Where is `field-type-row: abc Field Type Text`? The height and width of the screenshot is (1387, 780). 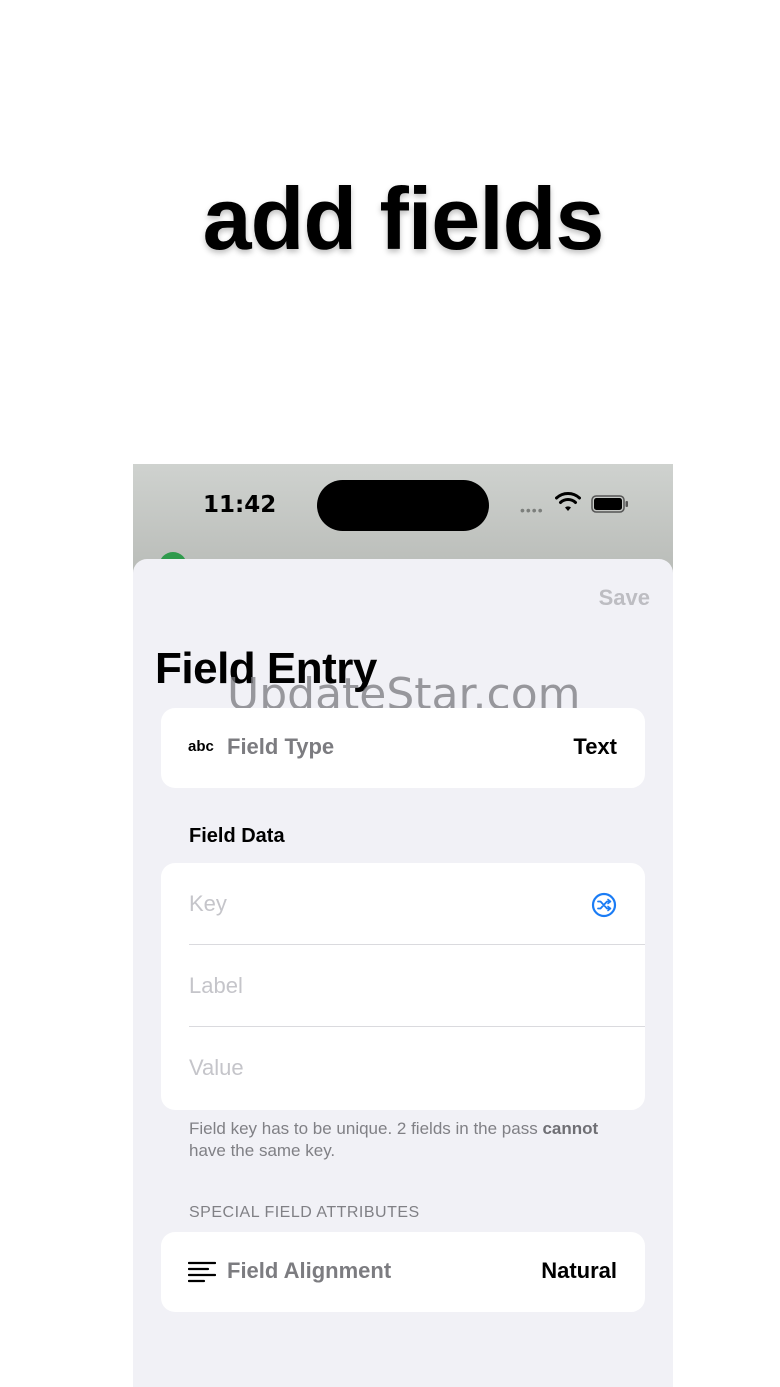 field-type-row: abc Field Type Text is located at coordinates (403, 748).